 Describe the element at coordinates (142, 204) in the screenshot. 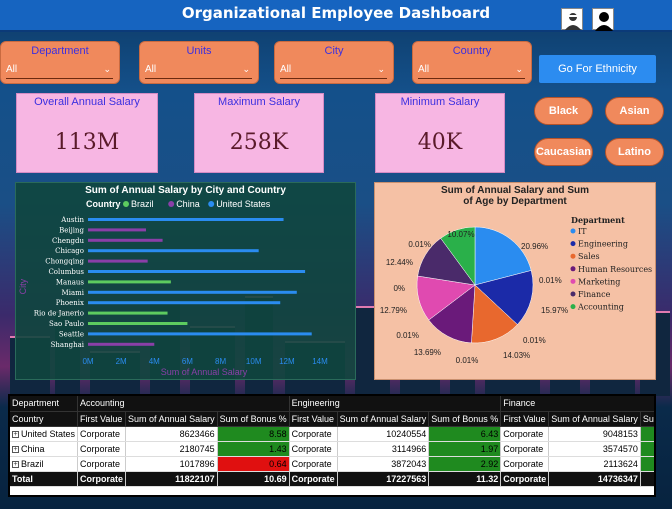

I see `legend-label: Brazil` at that location.